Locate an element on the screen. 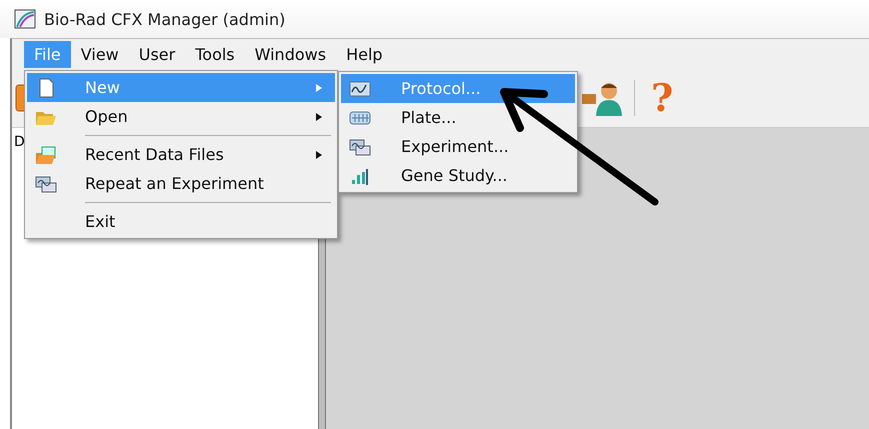  folder-icon is located at coordinates (46, 154).